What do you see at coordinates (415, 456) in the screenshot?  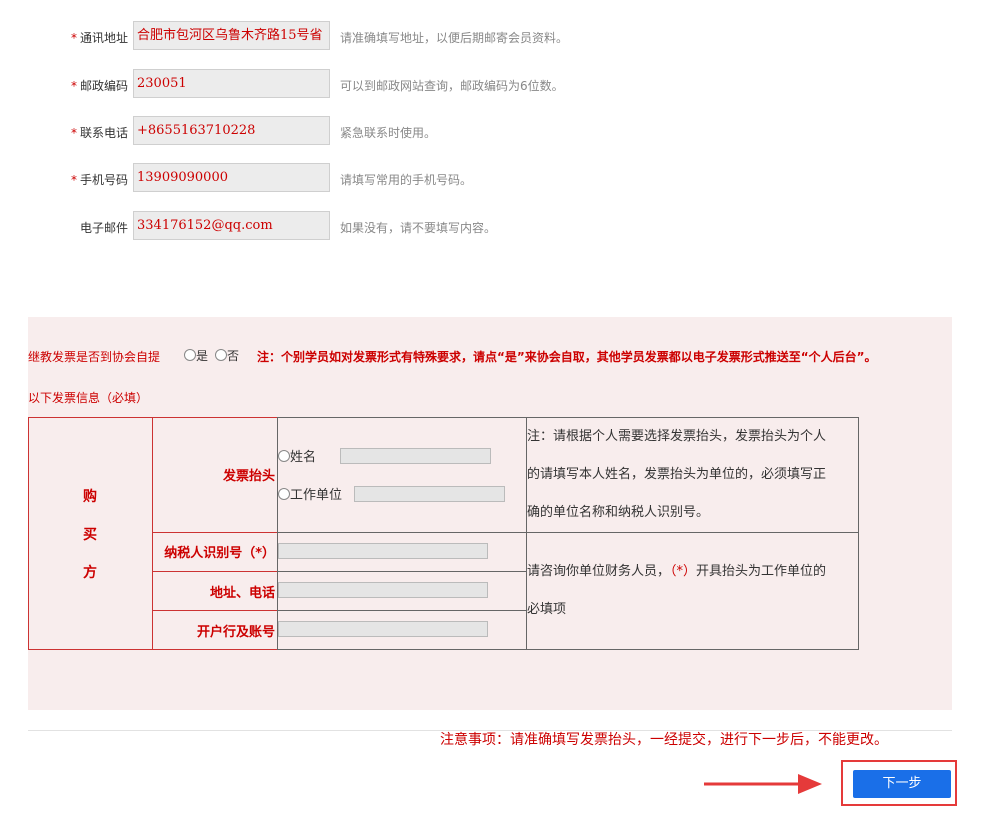 I see `name-input` at bounding box center [415, 456].